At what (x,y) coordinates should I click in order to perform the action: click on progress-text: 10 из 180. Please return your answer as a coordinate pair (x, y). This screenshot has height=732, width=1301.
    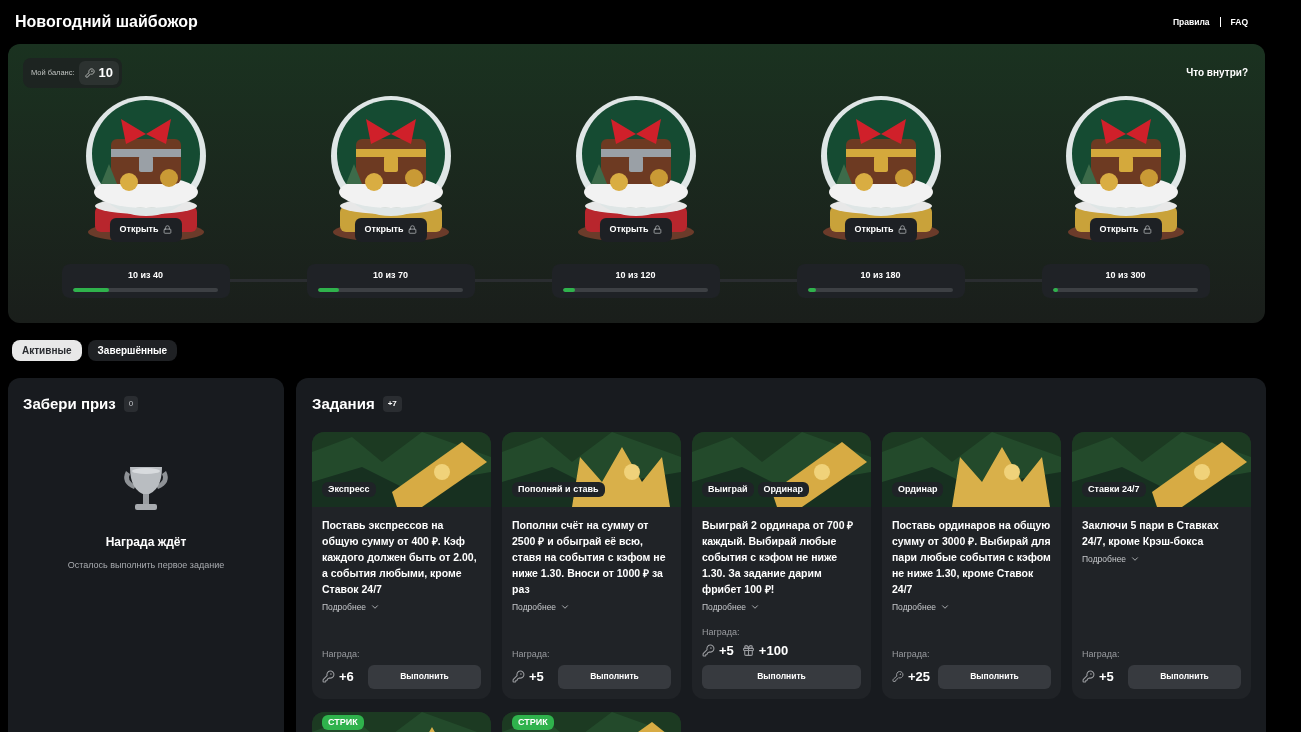
    Looking at the image, I should click on (880, 275).